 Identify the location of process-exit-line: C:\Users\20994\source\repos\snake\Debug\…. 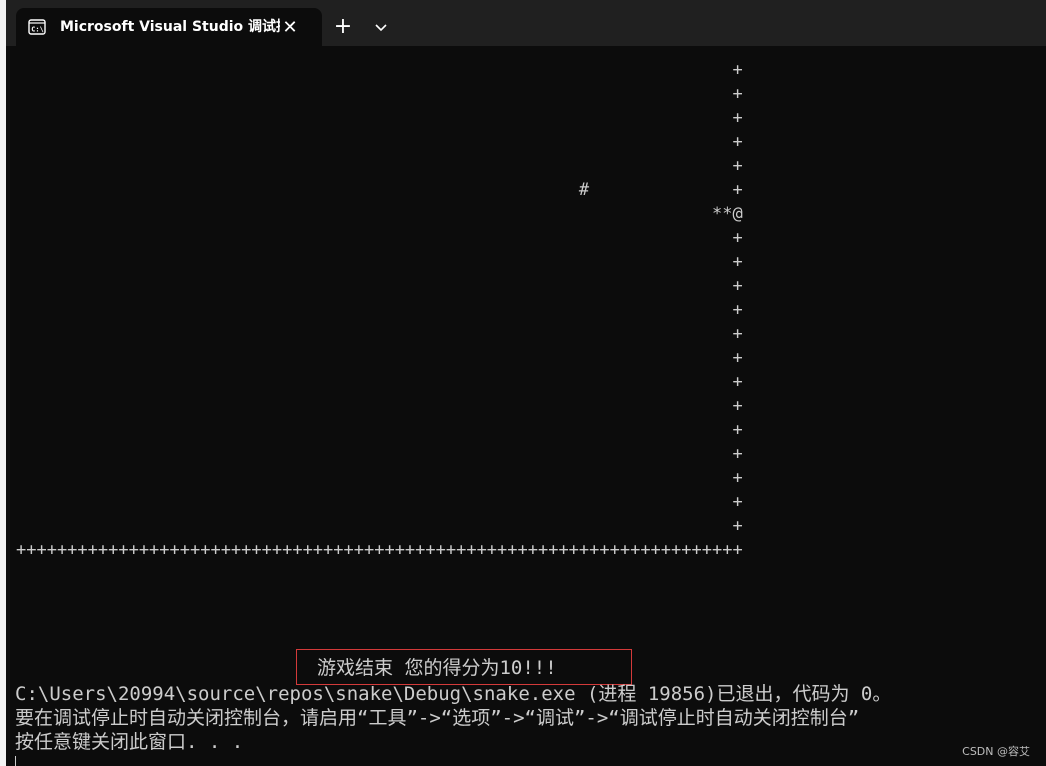
(453, 694).